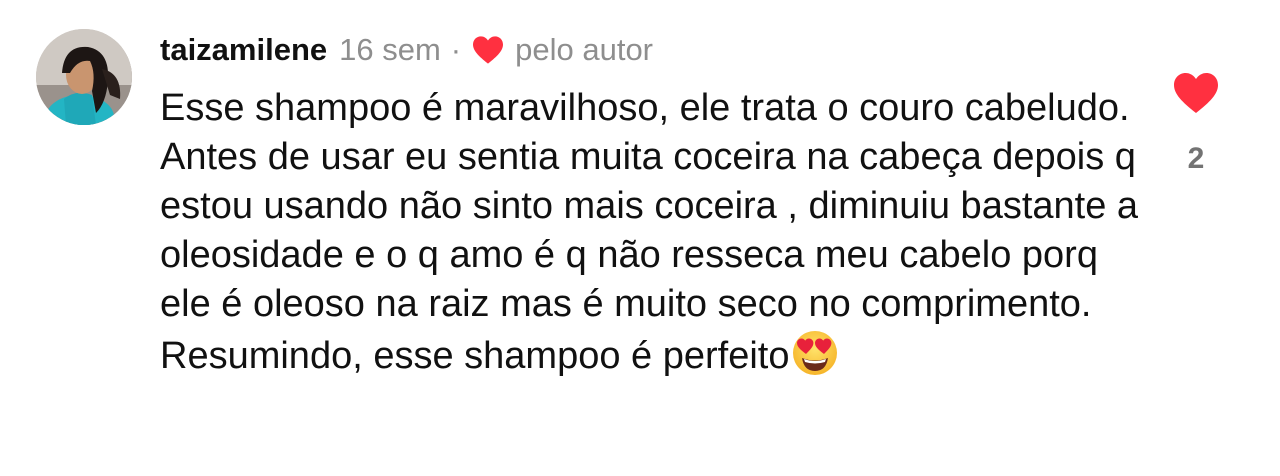 This screenshot has height=476, width=1280. I want to click on liked-by-author-label: pelo autor, so click(584, 49).